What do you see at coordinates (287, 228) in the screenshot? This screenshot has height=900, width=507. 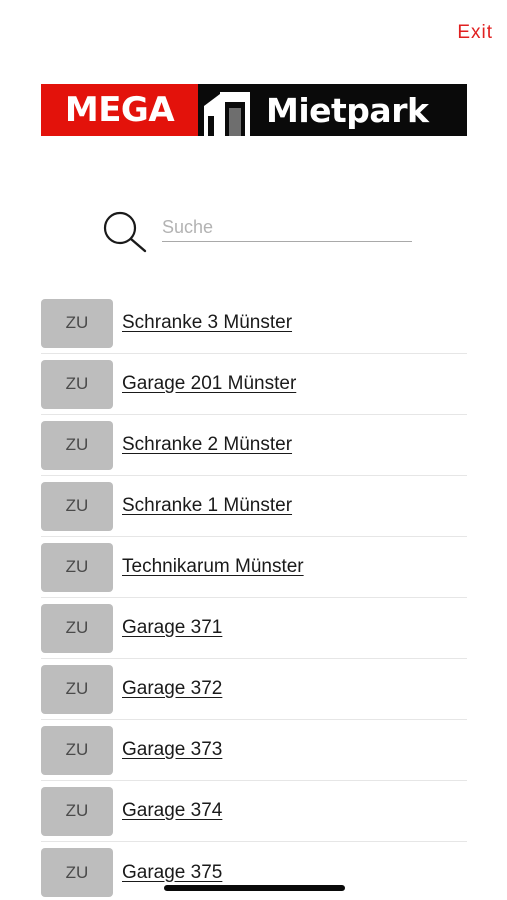 I see `search-input` at bounding box center [287, 228].